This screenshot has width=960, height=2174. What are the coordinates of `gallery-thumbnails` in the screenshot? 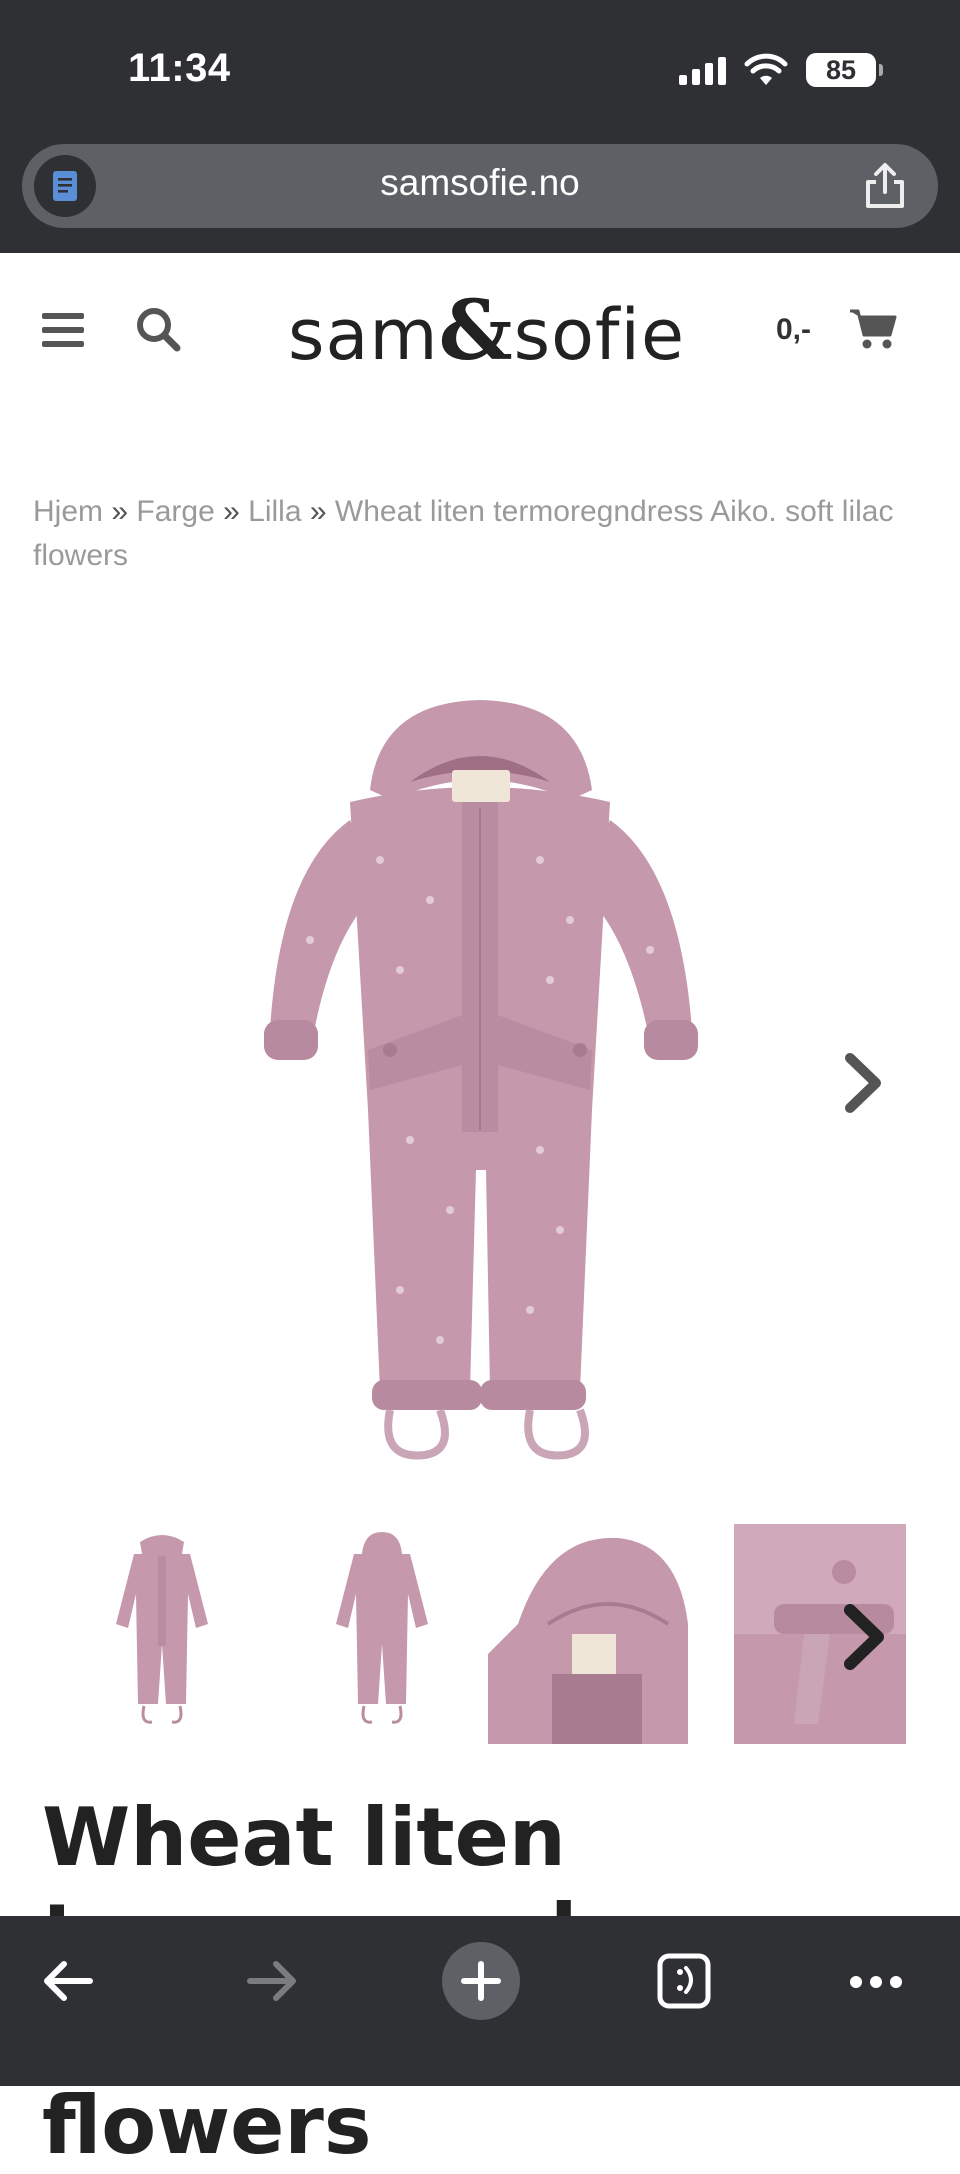 It's located at (494, 1634).